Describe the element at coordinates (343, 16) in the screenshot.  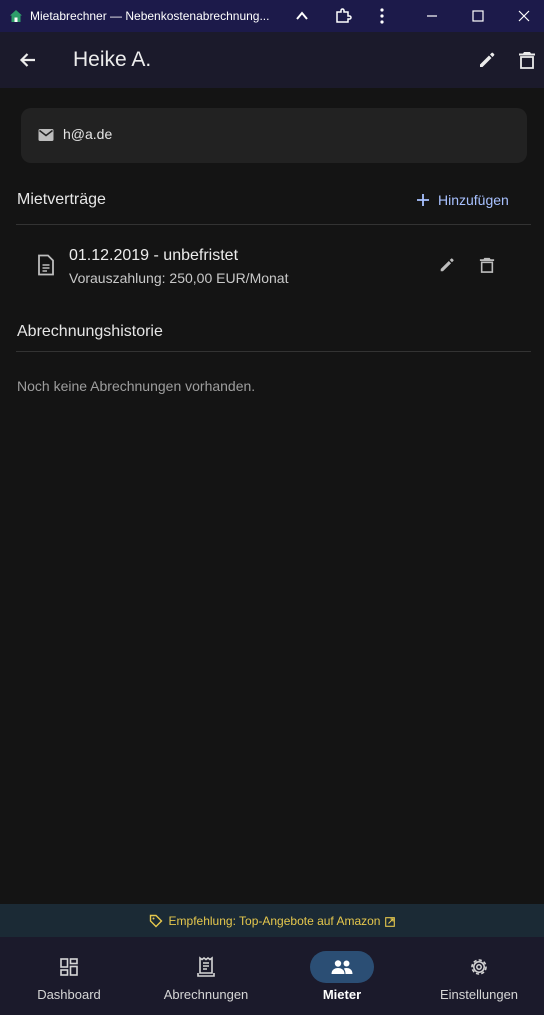
I see `extension-icon` at that location.